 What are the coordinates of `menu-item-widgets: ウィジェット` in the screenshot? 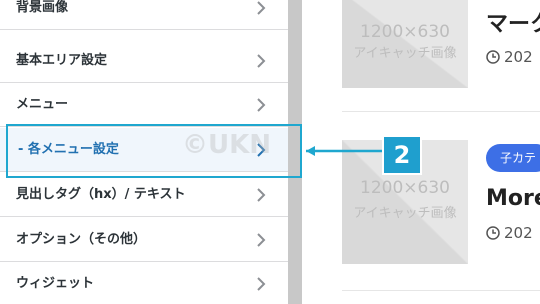 It's located at (144, 283).